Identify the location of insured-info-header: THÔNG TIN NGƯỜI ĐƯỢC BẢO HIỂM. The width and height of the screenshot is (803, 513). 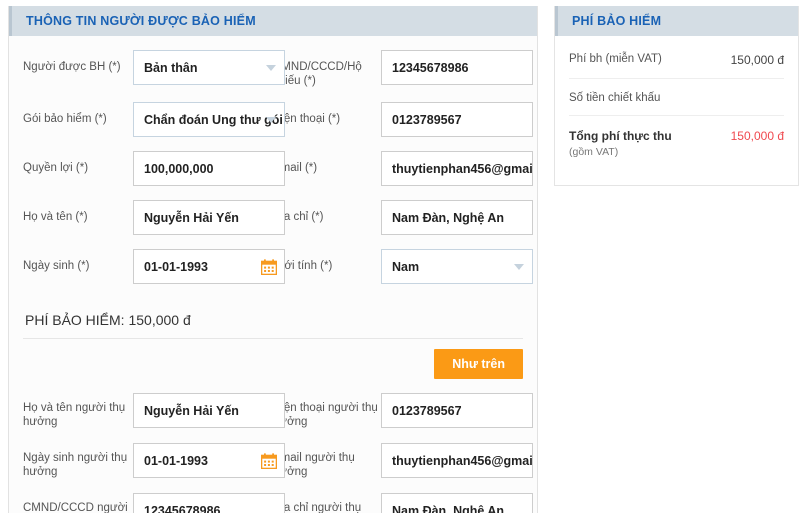
(273, 21).